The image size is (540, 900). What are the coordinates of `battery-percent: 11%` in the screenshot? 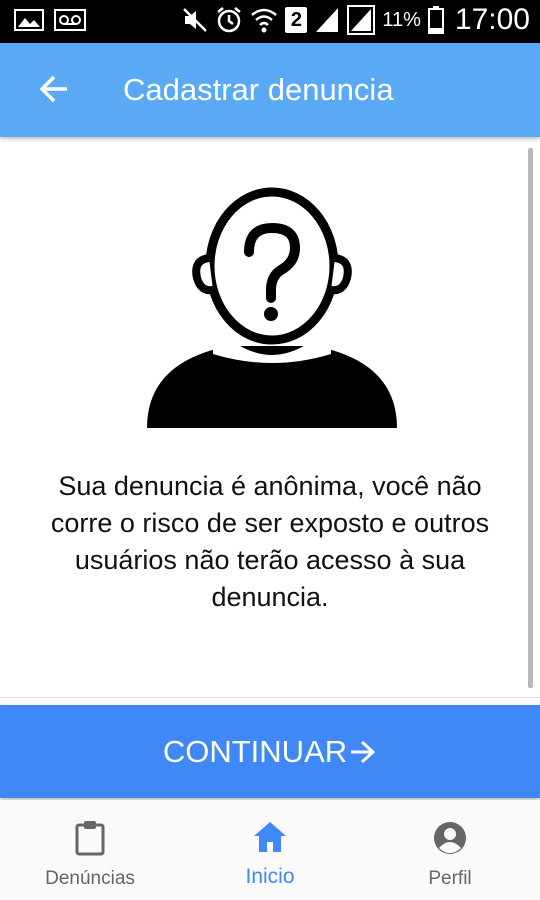 It's located at (401, 19).